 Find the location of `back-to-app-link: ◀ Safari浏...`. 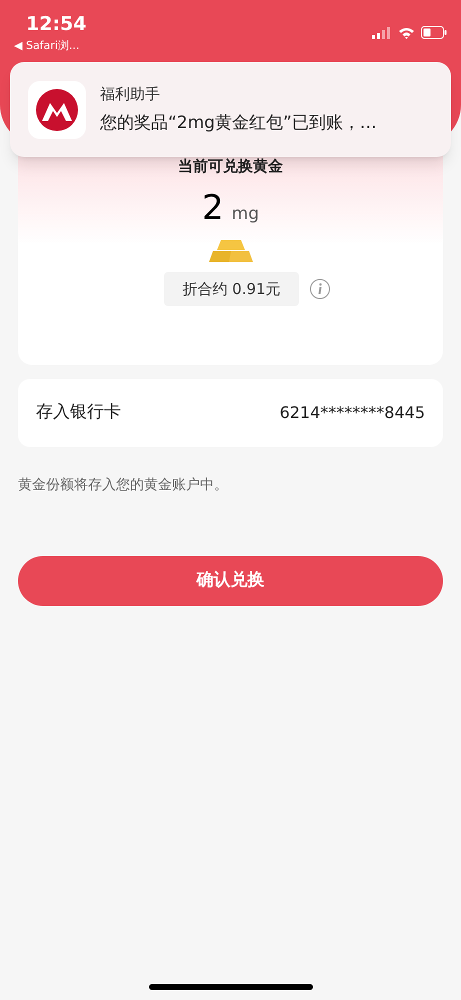

back-to-app-link: ◀ Safari浏... is located at coordinates (50, 46).